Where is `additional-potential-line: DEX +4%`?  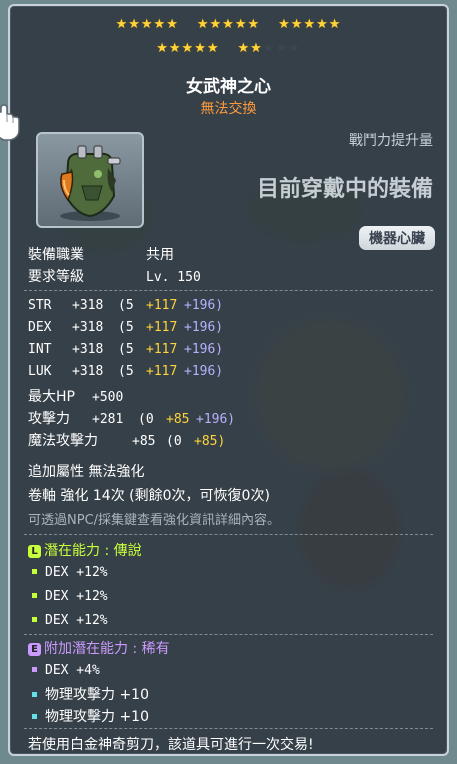 additional-potential-line: DEX +4% is located at coordinates (64, 670).